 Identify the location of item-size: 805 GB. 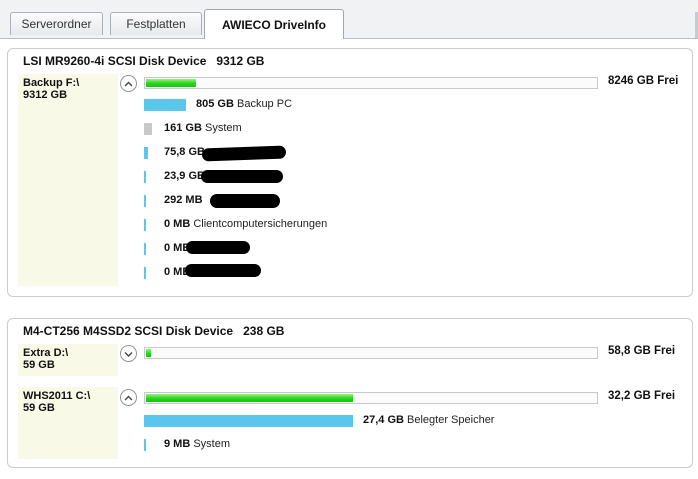
(215, 104).